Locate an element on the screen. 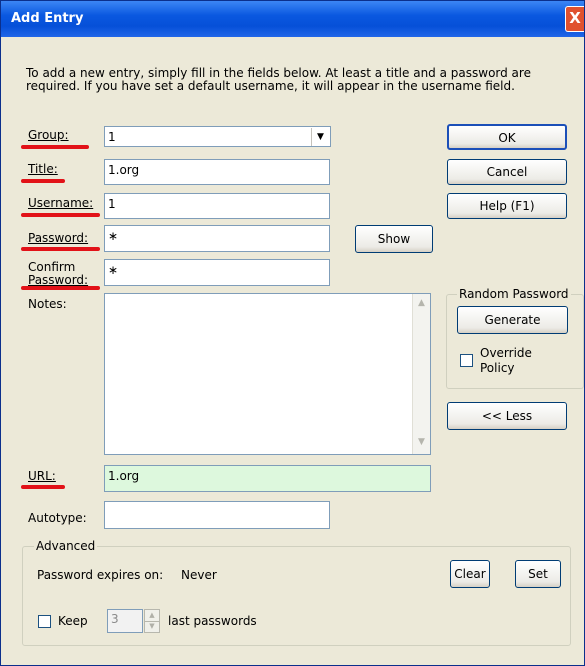  confirm-password-input: ∗ is located at coordinates (217, 272).